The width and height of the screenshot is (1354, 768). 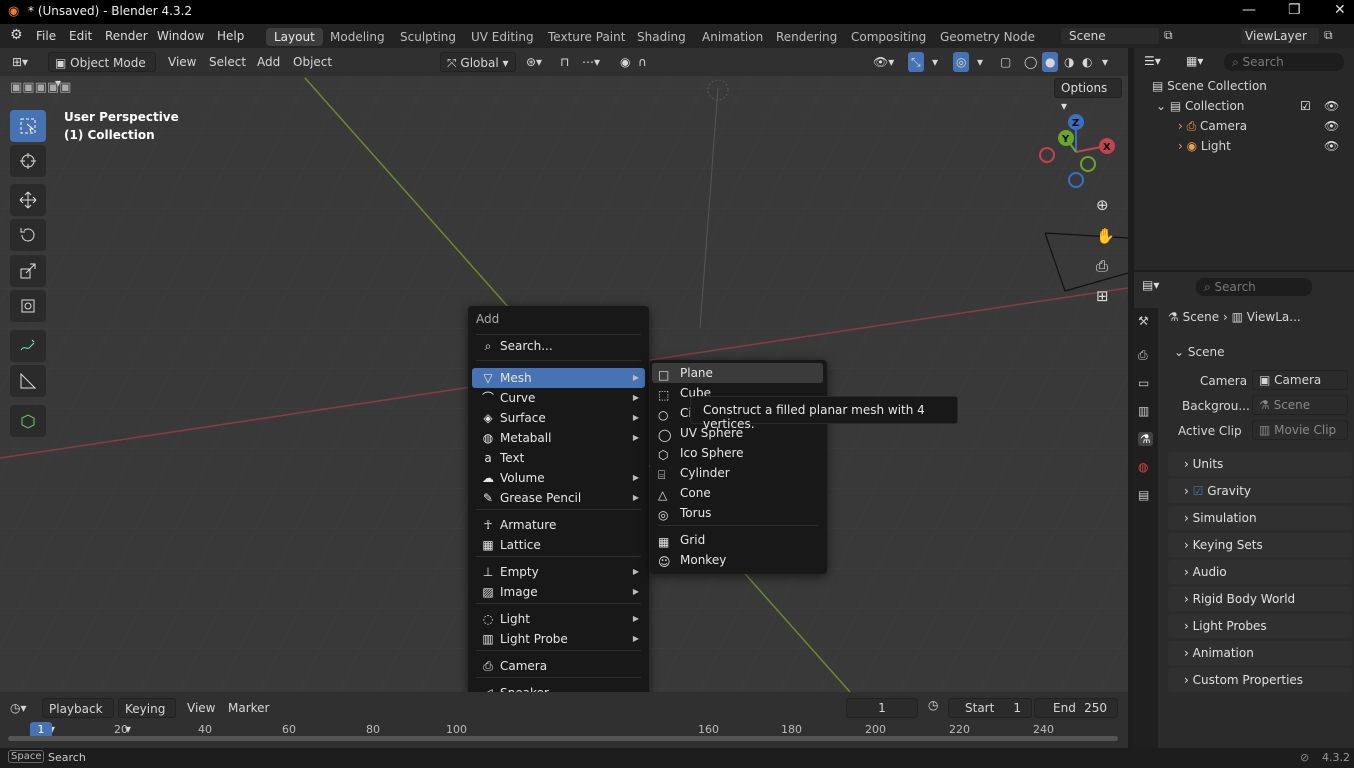 I want to click on ortho-grid-icon: ⊞, so click(x=1102, y=296).